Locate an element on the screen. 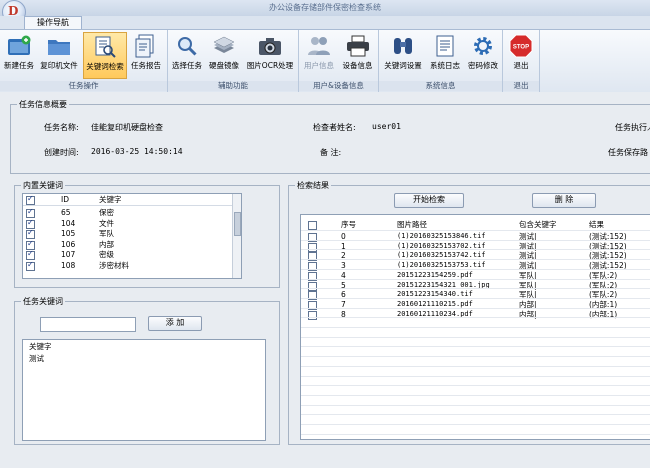 This screenshot has height=468, width=650. report-icon is located at coordinates (146, 46).